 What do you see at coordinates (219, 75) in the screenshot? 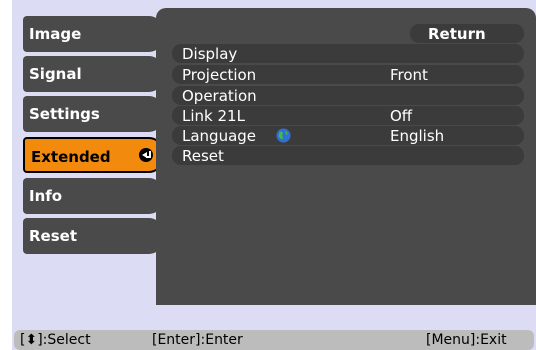
I see `menu-item-label: Projection` at bounding box center [219, 75].